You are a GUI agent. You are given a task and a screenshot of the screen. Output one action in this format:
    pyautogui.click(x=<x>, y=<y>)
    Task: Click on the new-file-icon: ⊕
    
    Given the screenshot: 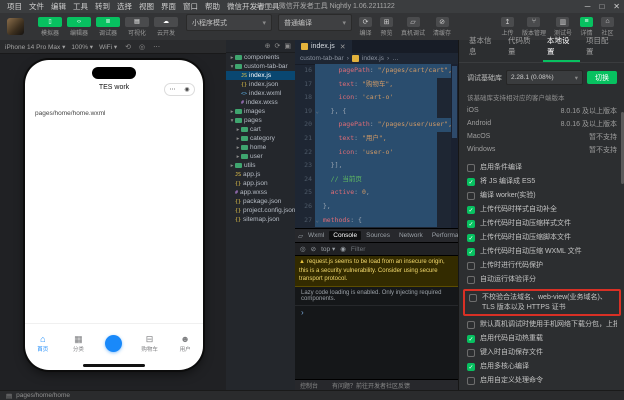 What is the action you would take?
    pyautogui.click(x=268, y=46)
    